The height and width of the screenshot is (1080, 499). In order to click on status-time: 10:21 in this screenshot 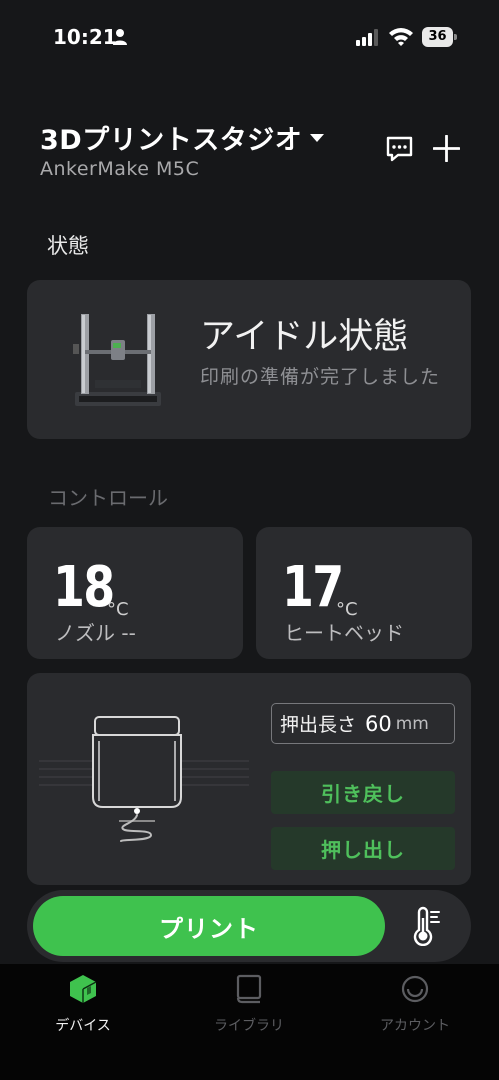, I will do `click(85, 37)`.